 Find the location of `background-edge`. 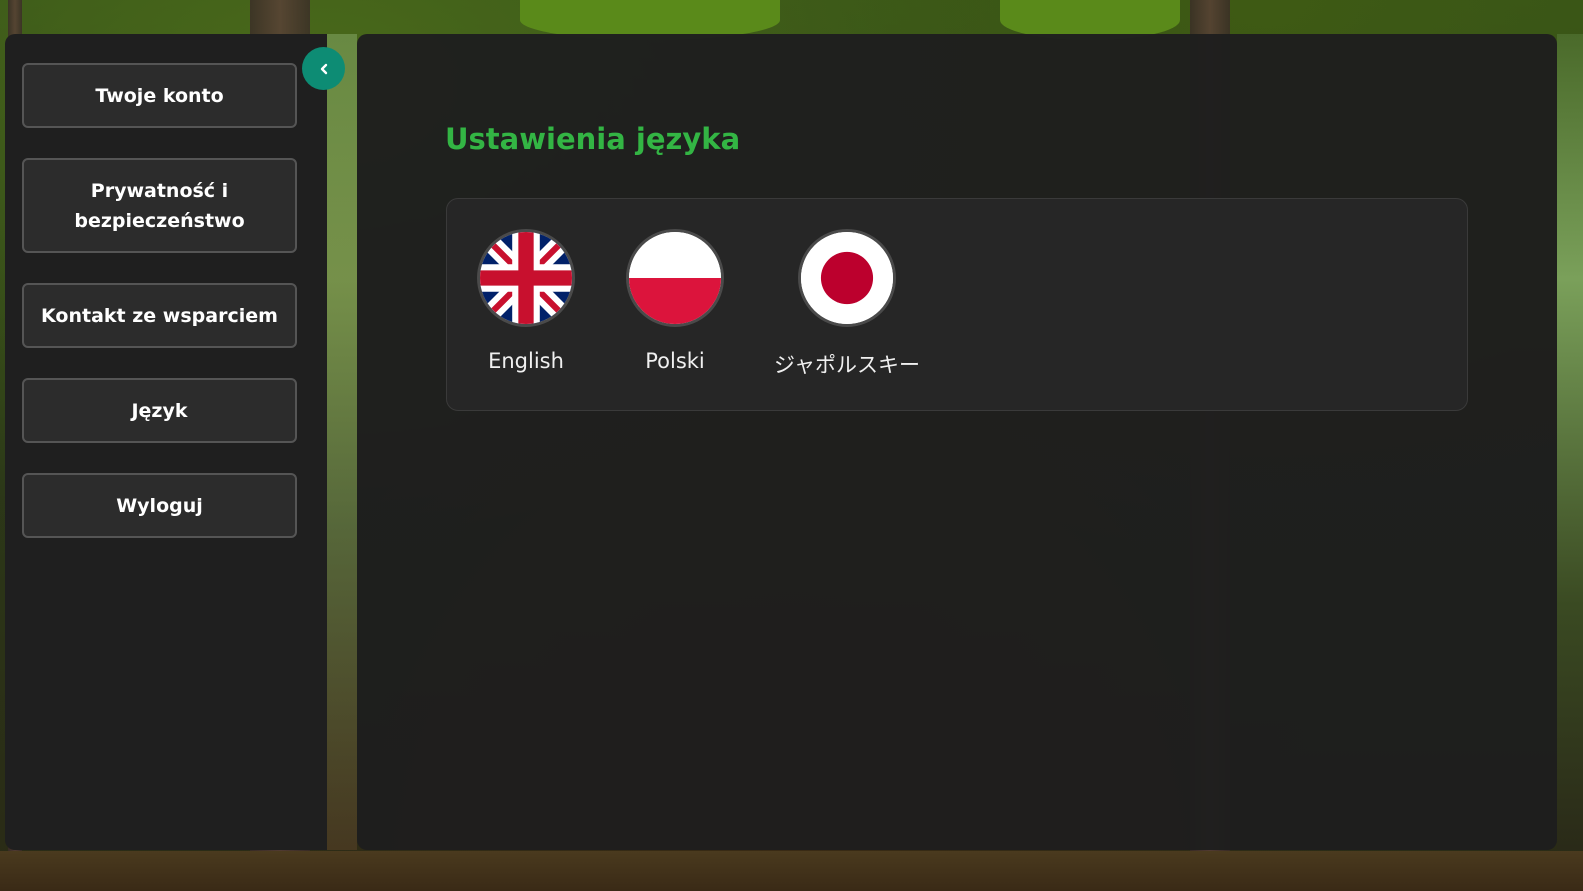

background-edge is located at coordinates (1570, 442).